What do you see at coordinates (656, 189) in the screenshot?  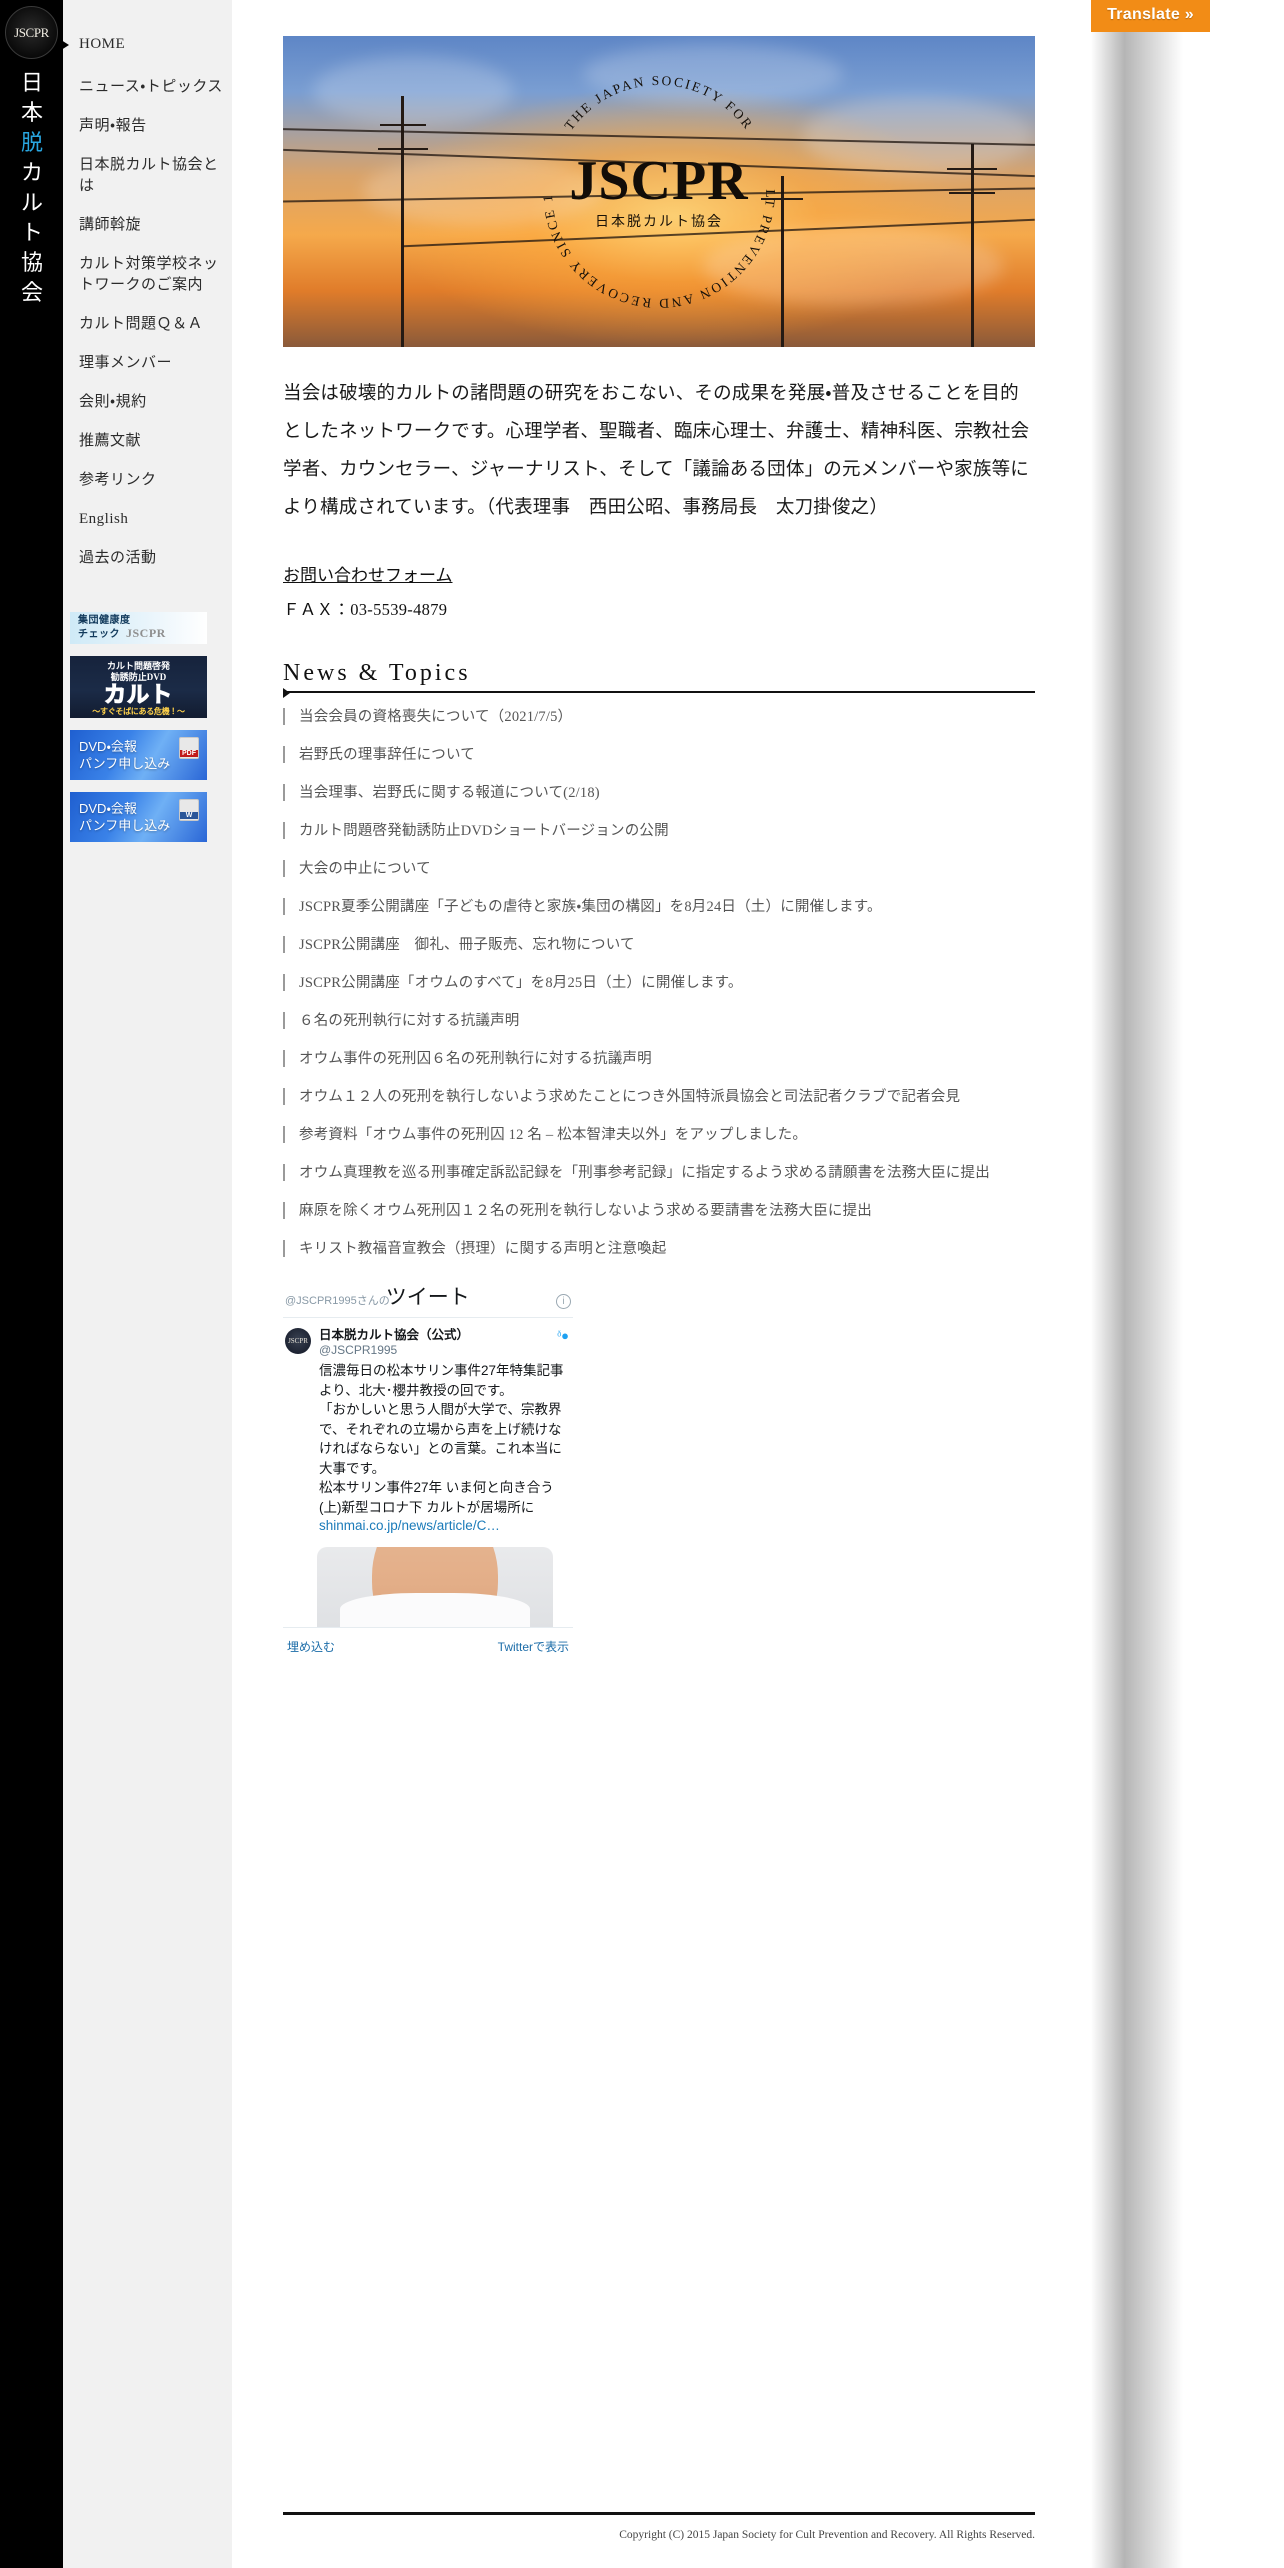 I see `arc-lower-text: CULT PREVENTION AND RECOVERY SINCE 1995` at bounding box center [656, 189].